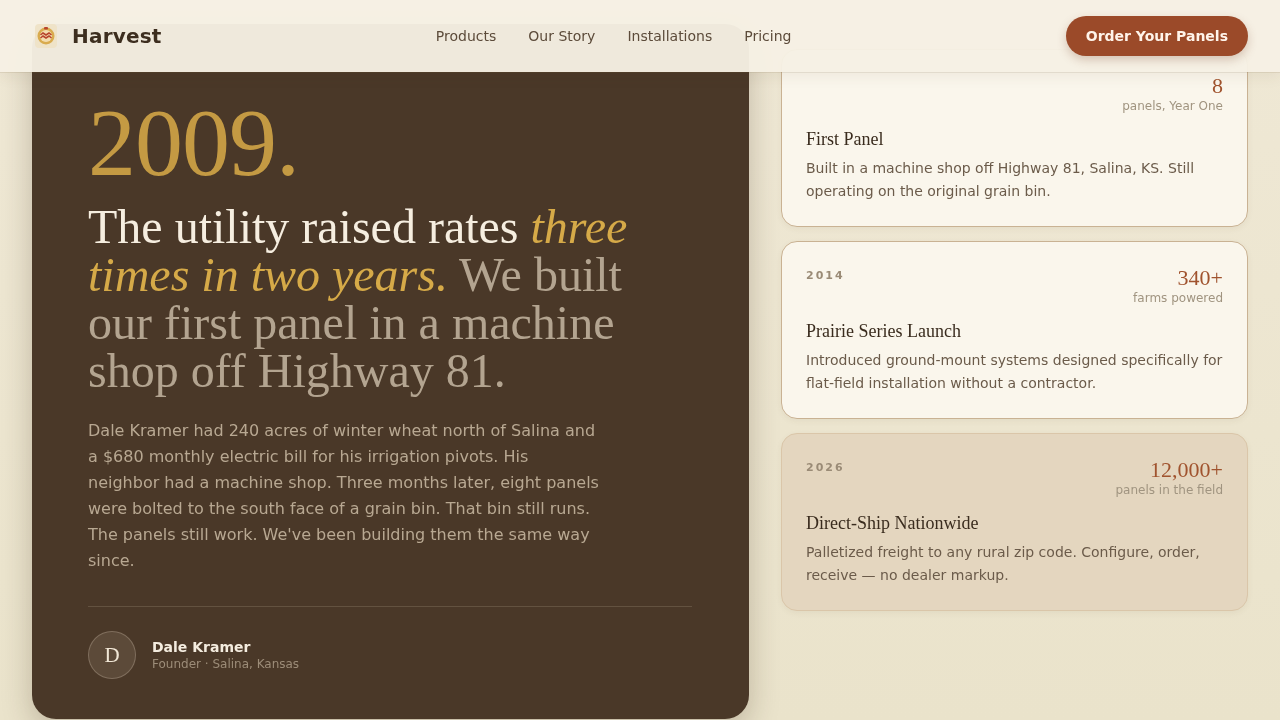  I want to click on milestone-description: Built in a machine shop off Highway 81, Salina, KS. Still operating on the original grain bin., so click(1001, 180).